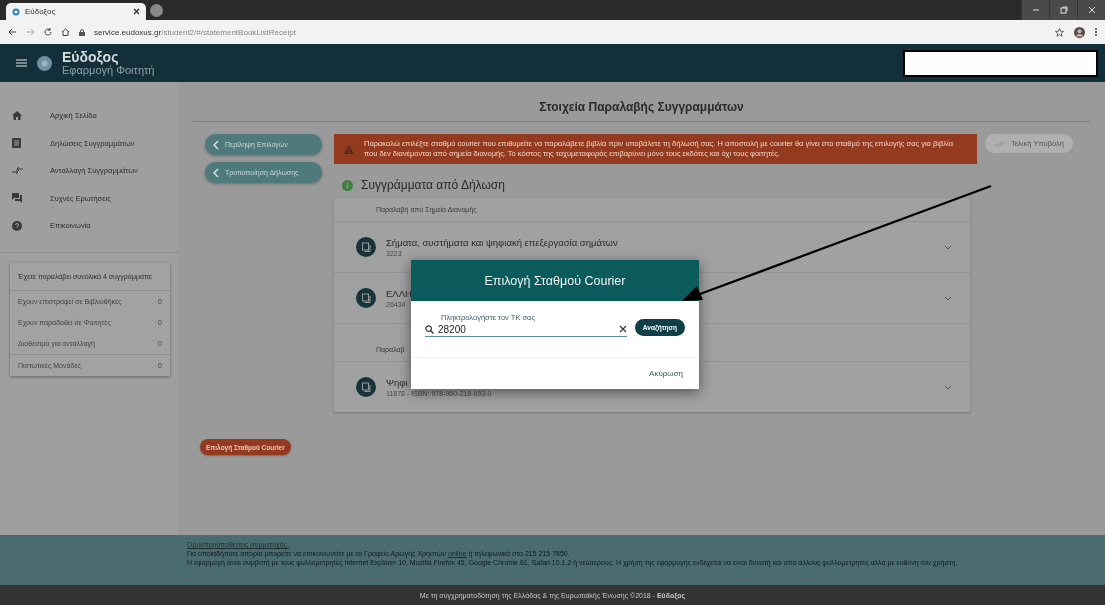  Describe the element at coordinates (17, 225) in the screenshot. I see `help-icon` at that location.